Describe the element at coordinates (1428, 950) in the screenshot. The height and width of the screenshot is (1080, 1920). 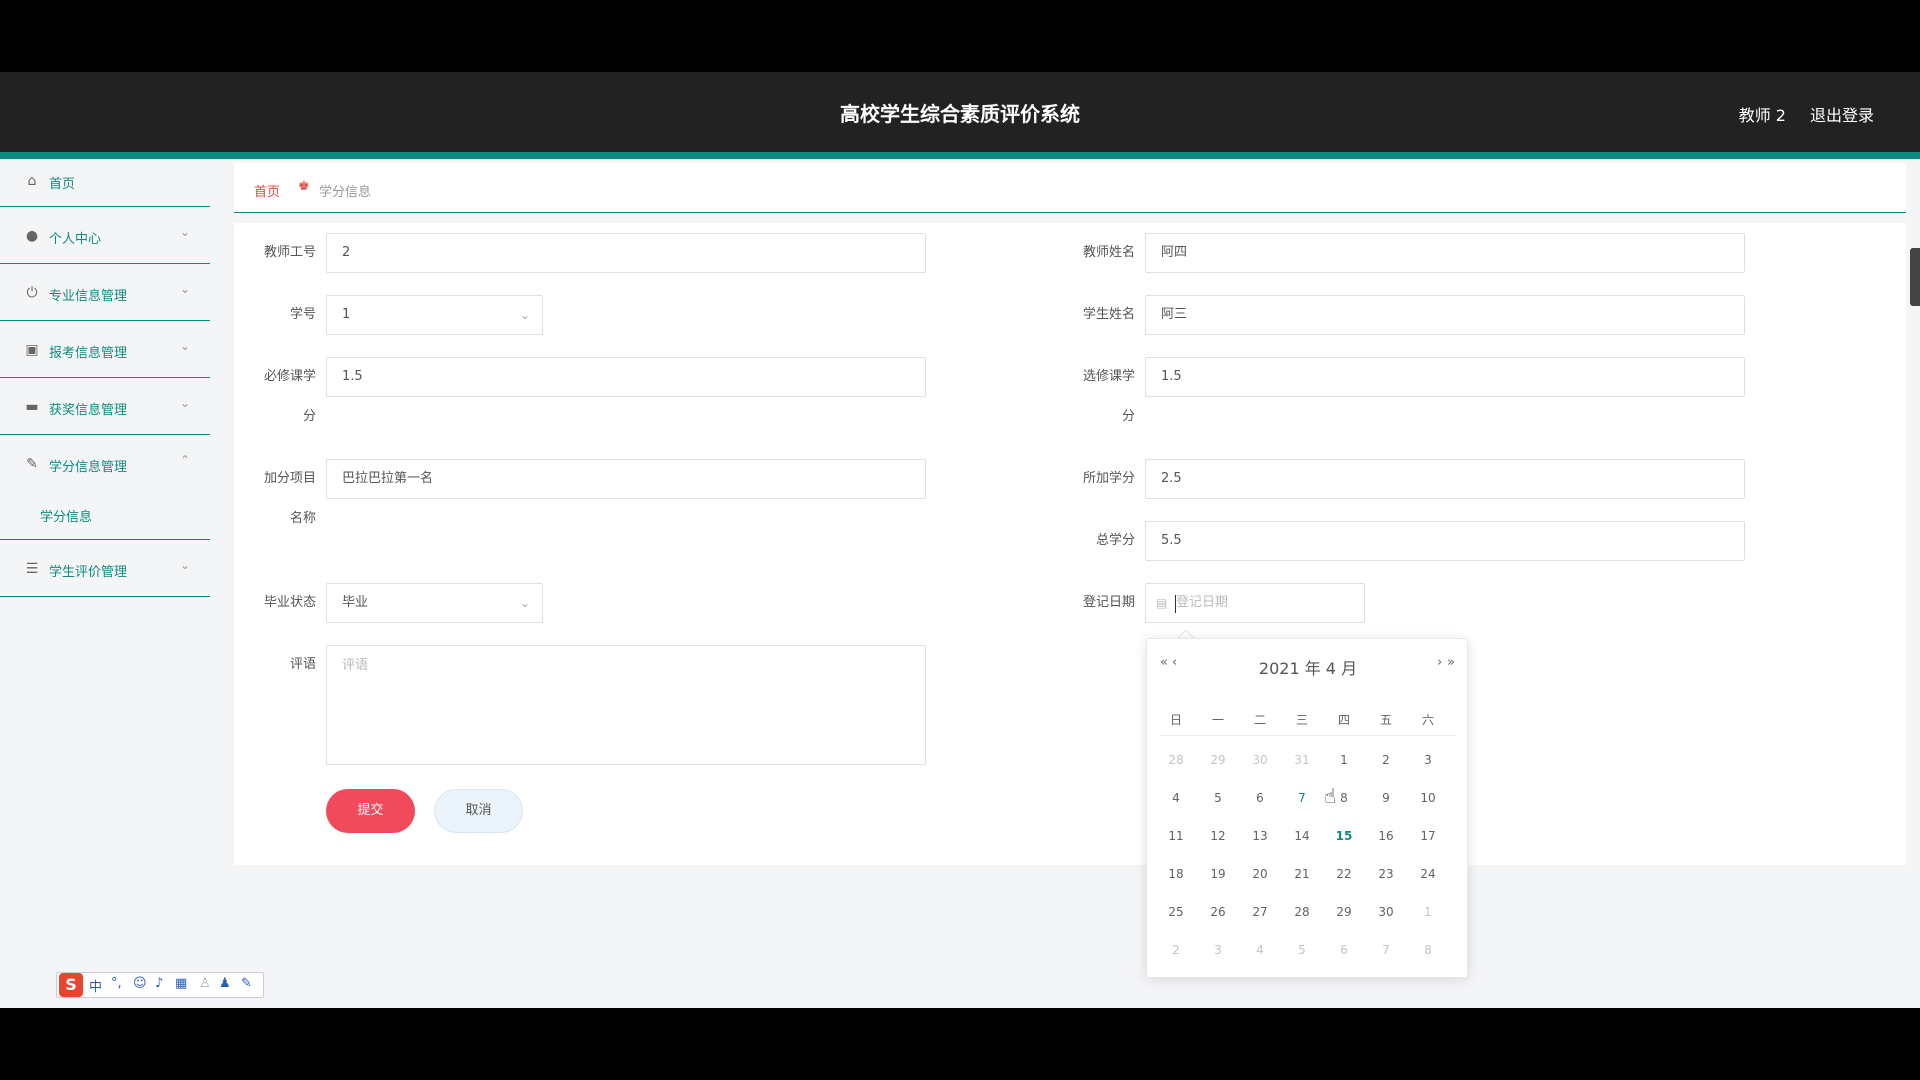
I see `datepicker-day: 8` at that location.